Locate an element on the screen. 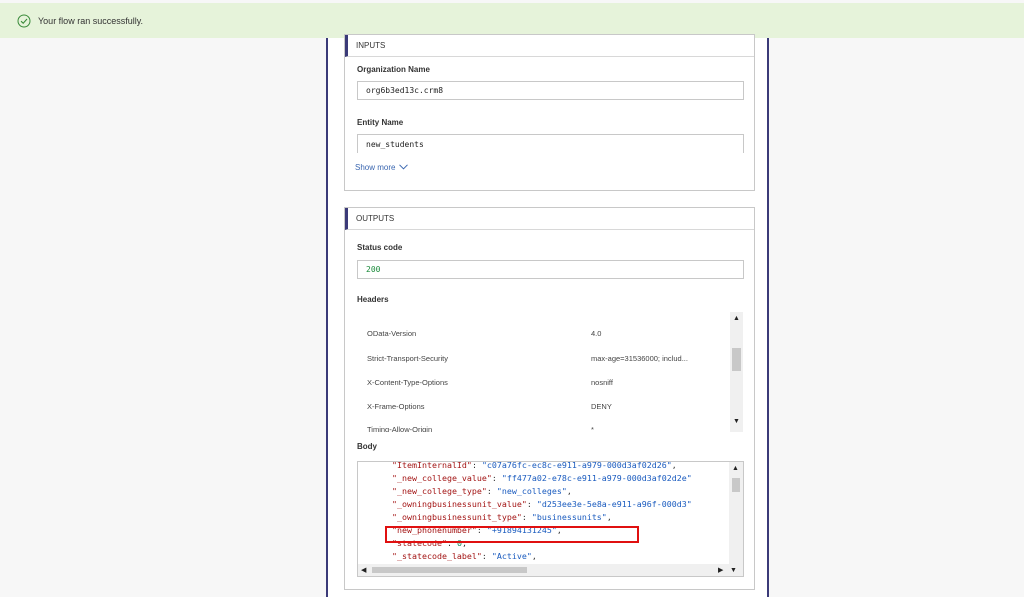  header-key: X-Frame-Options is located at coordinates (396, 406).